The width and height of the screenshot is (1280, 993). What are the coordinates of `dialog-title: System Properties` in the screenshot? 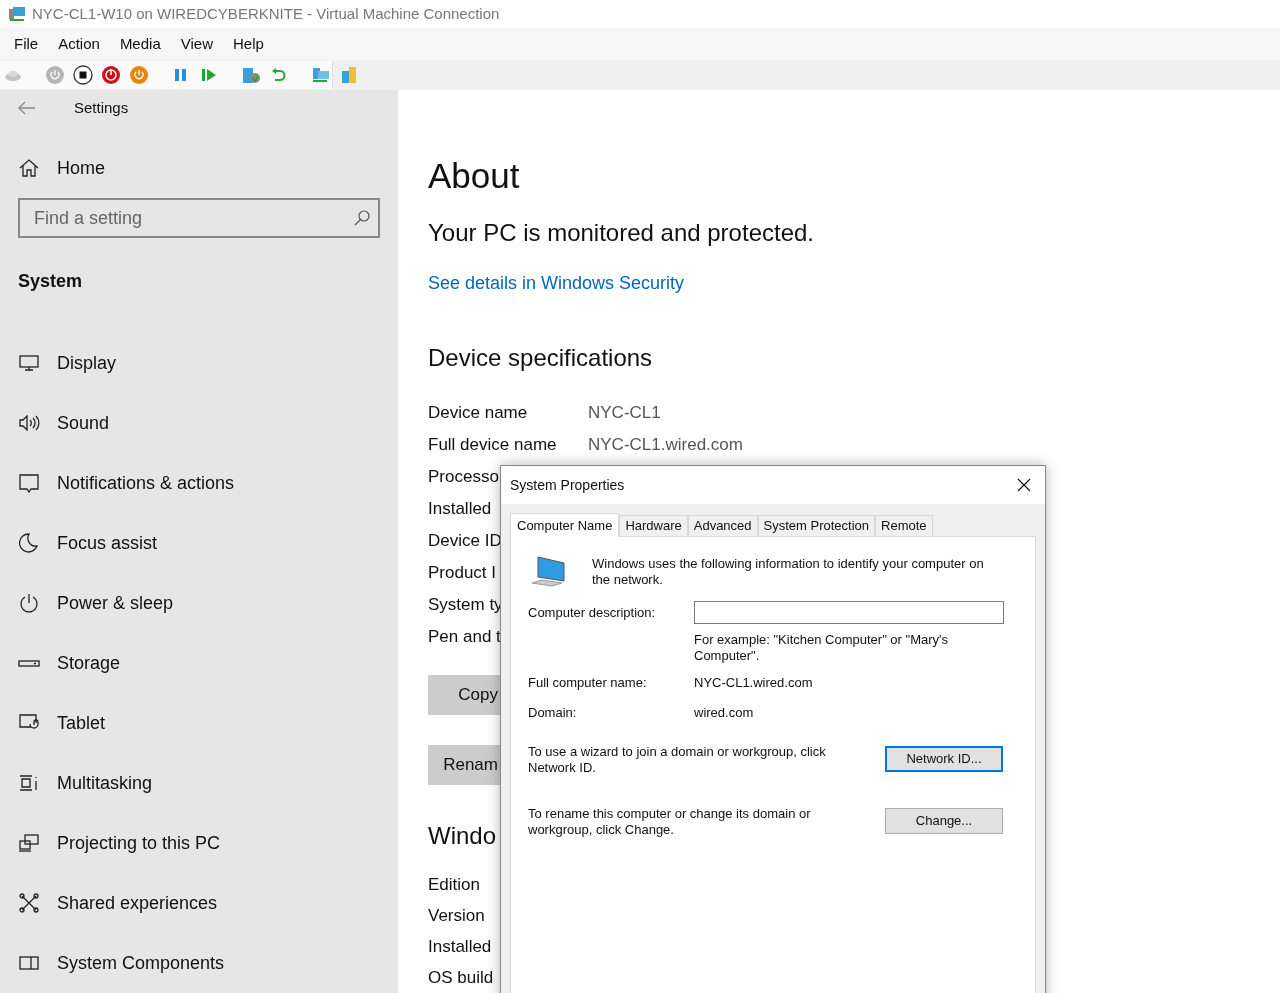 It's located at (567, 485).